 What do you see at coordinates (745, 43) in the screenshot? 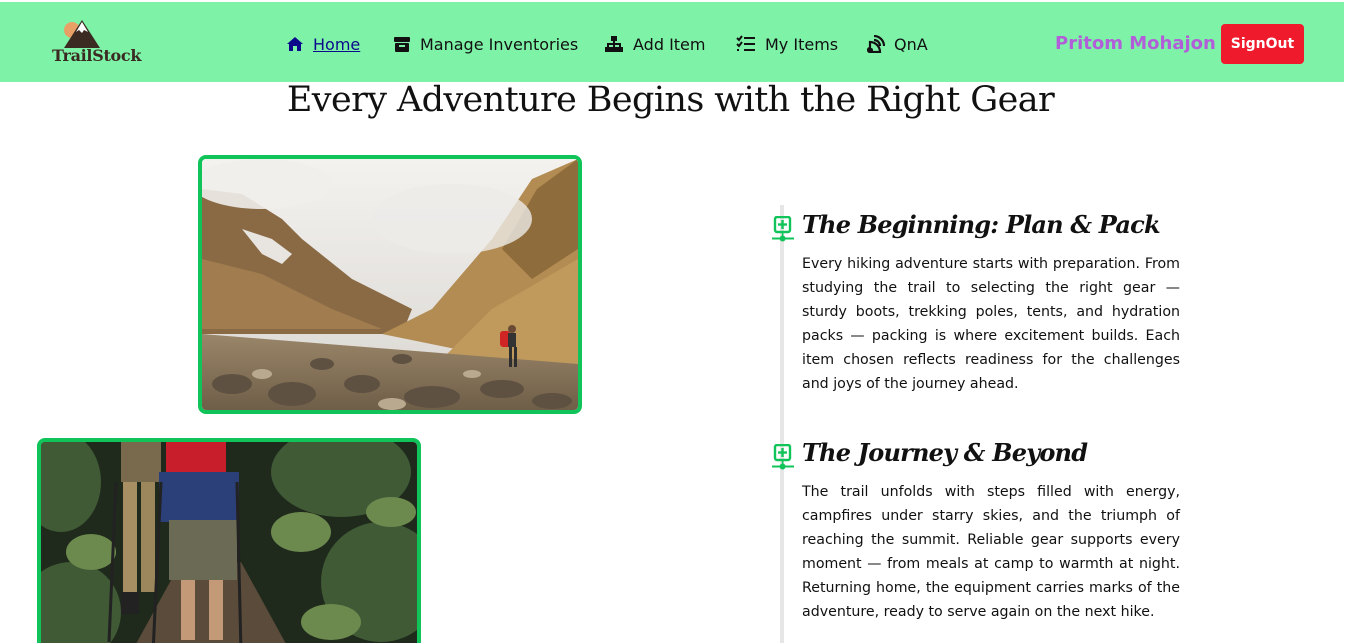
I see `list-check-icon` at bounding box center [745, 43].